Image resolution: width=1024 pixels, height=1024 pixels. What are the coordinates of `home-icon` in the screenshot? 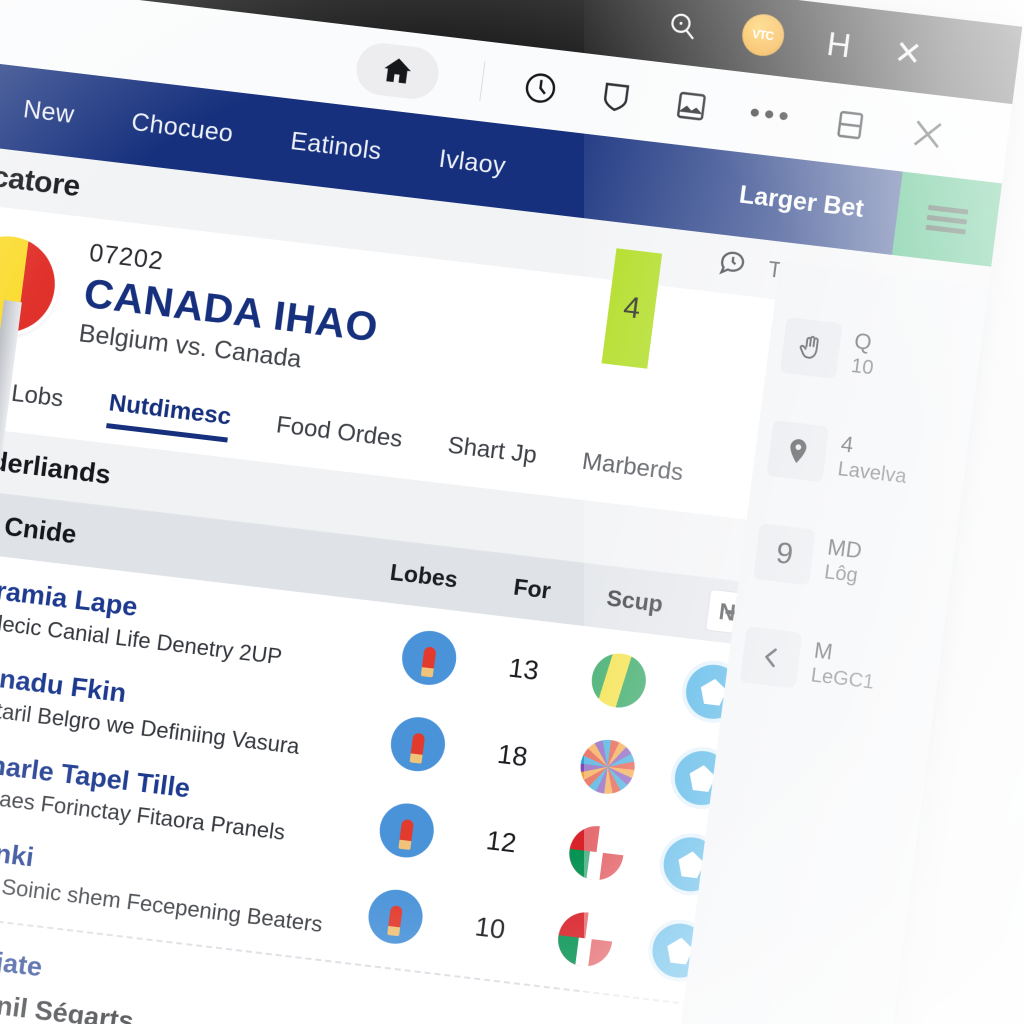 It's located at (398, 71).